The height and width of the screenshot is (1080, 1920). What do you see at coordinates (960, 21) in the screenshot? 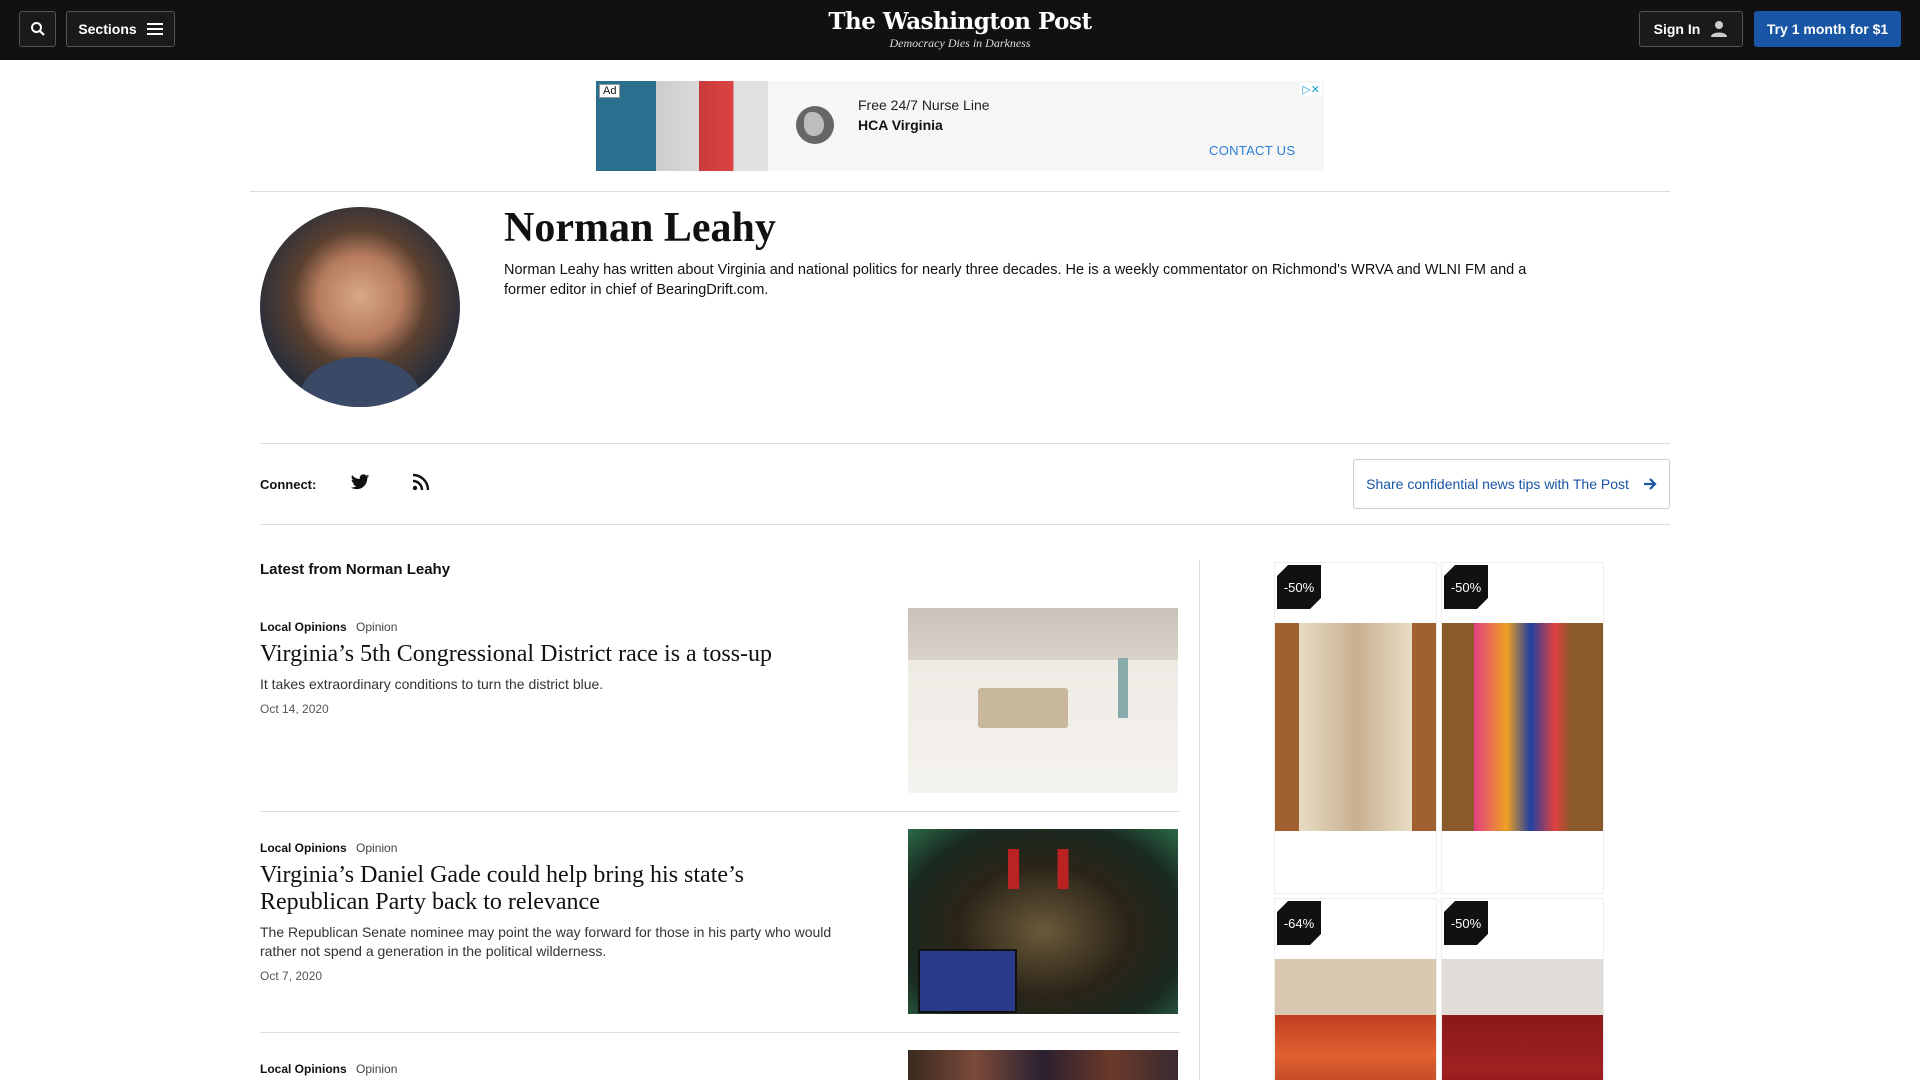
I see `site-logo: The Washington Post` at bounding box center [960, 21].